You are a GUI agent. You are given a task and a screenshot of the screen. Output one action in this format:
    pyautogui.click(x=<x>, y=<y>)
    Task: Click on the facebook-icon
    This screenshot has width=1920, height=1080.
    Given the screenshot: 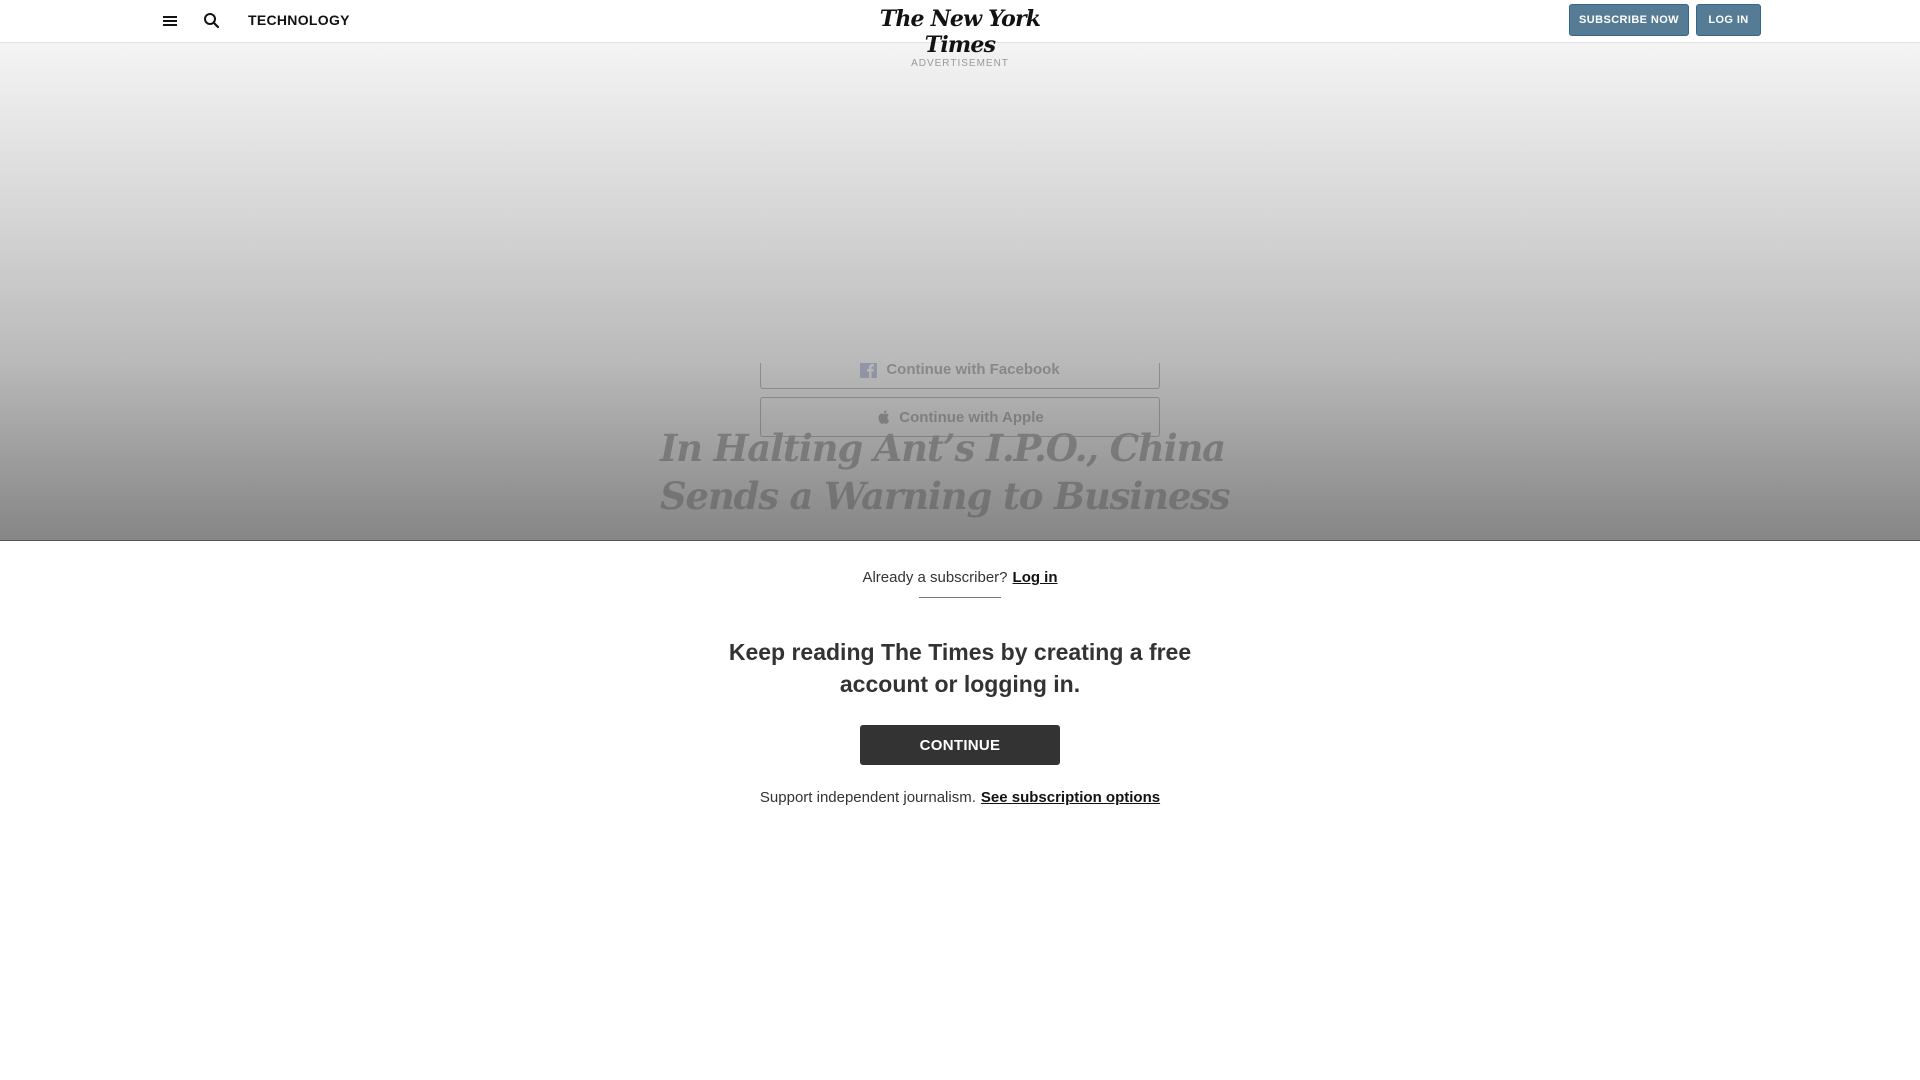 What is the action you would take?
    pyautogui.click(x=869, y=369)
    